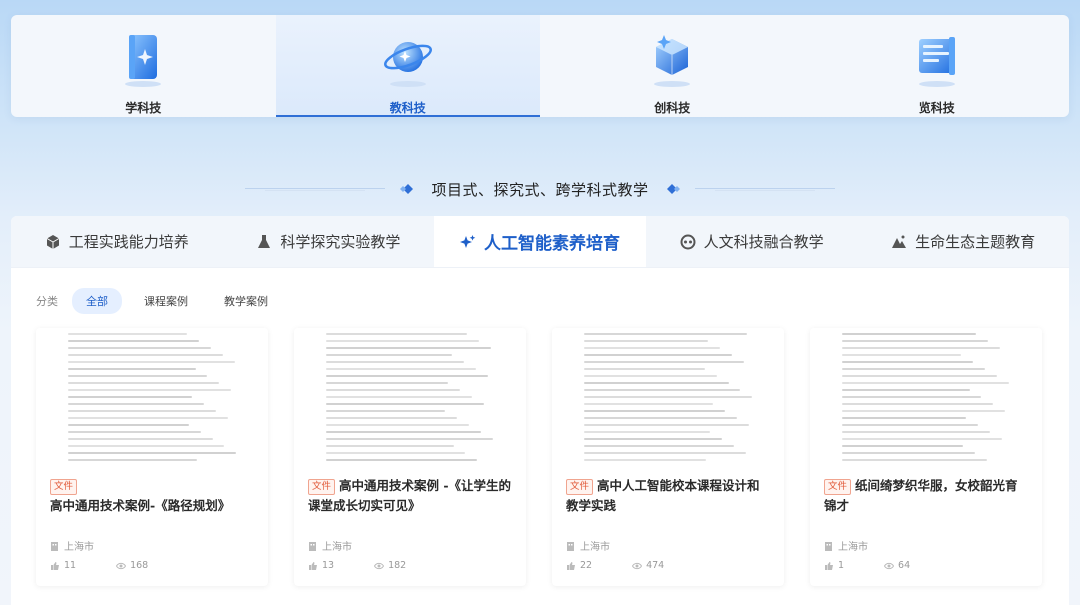  What do you see at coordinates (936, 108) in the screenshot?
I see `nav-label: 览科技` at bounding box center [936, 108].